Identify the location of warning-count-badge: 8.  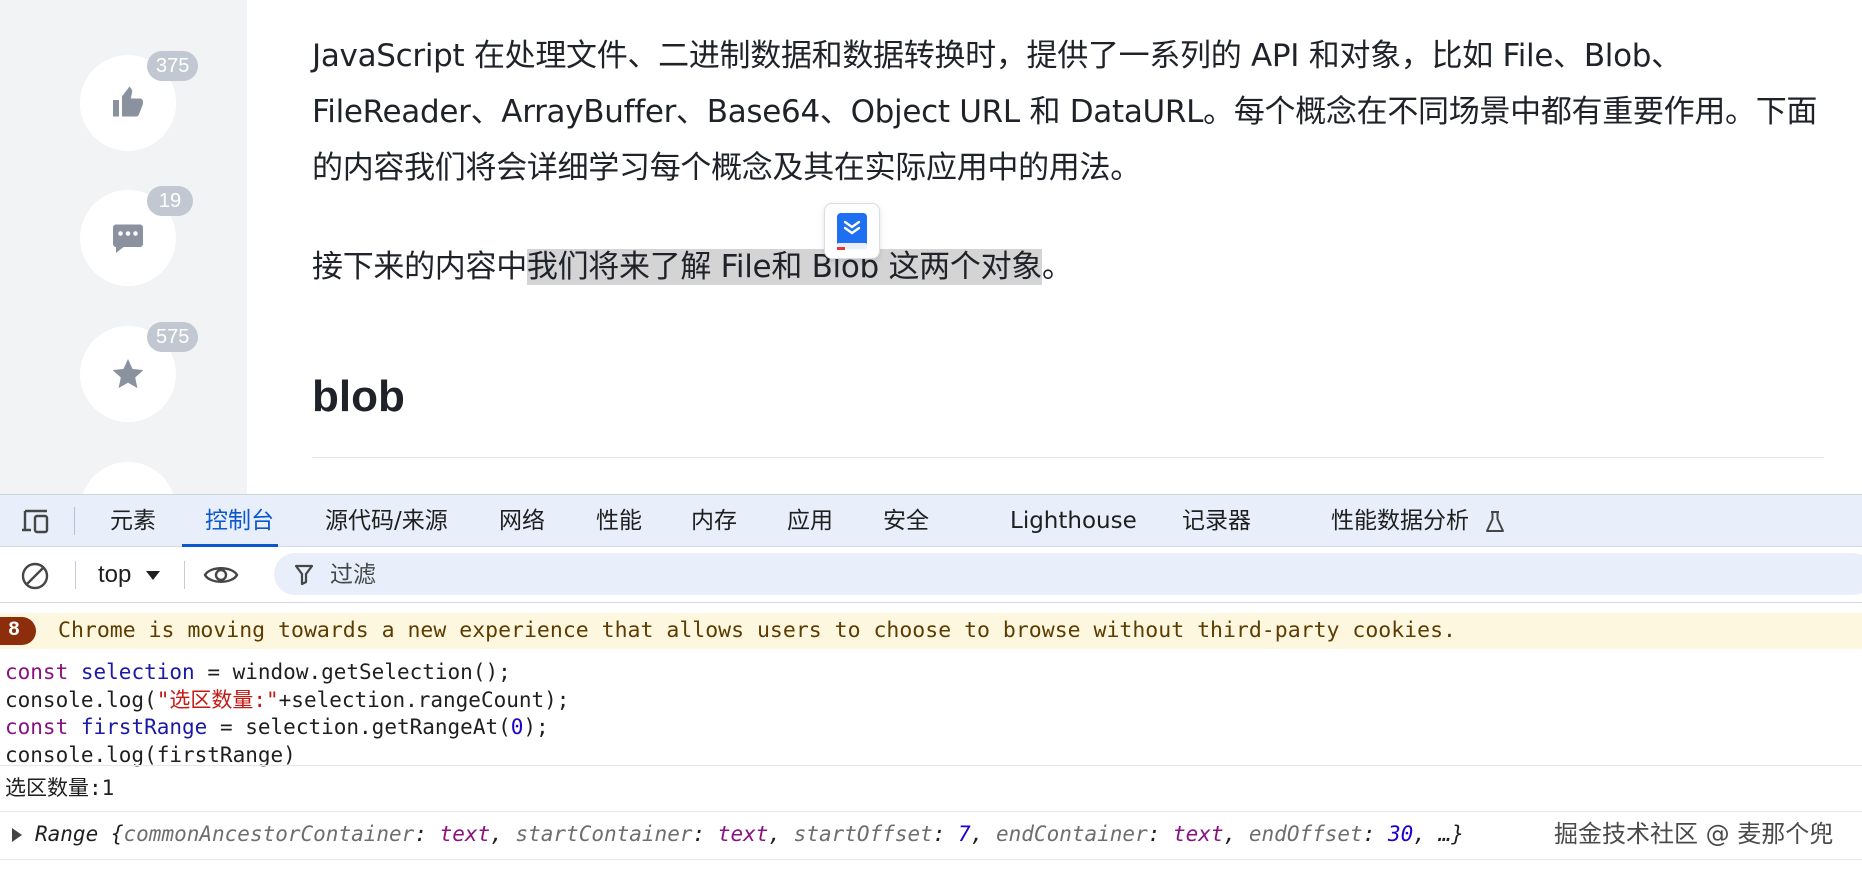
(18, 631).